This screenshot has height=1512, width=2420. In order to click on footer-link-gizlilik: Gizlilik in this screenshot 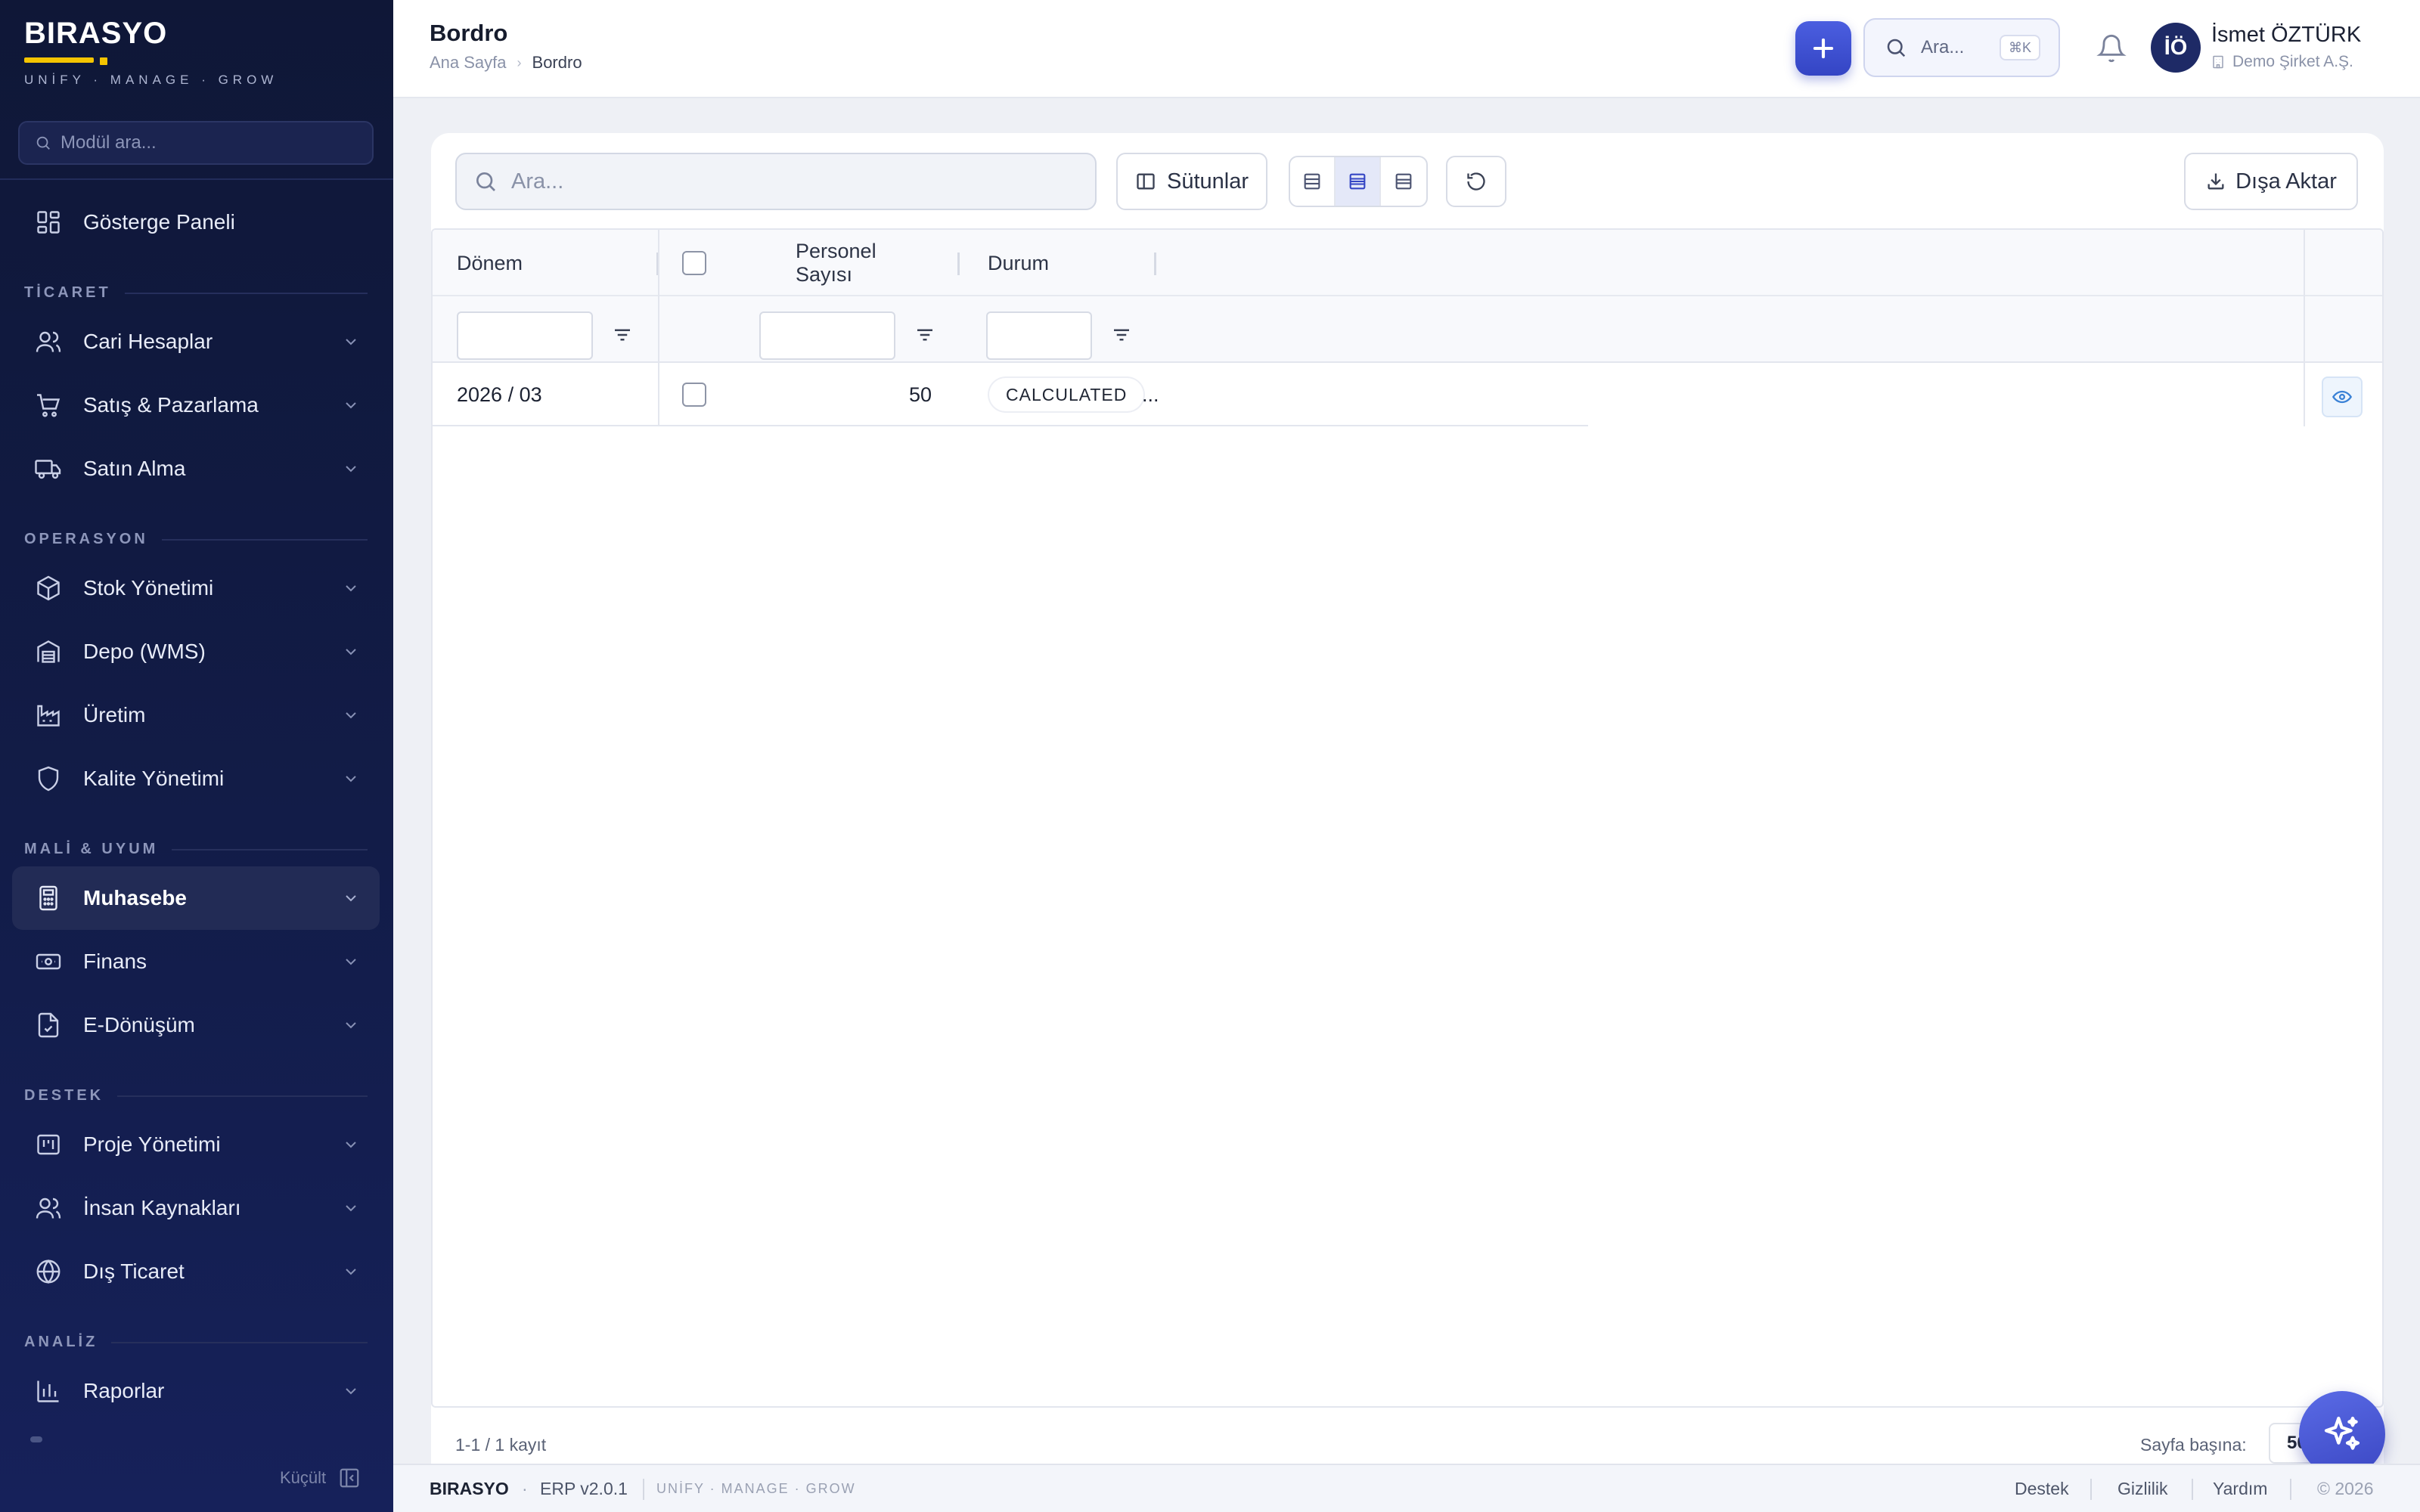, I will do `click(2142, 1489)`.